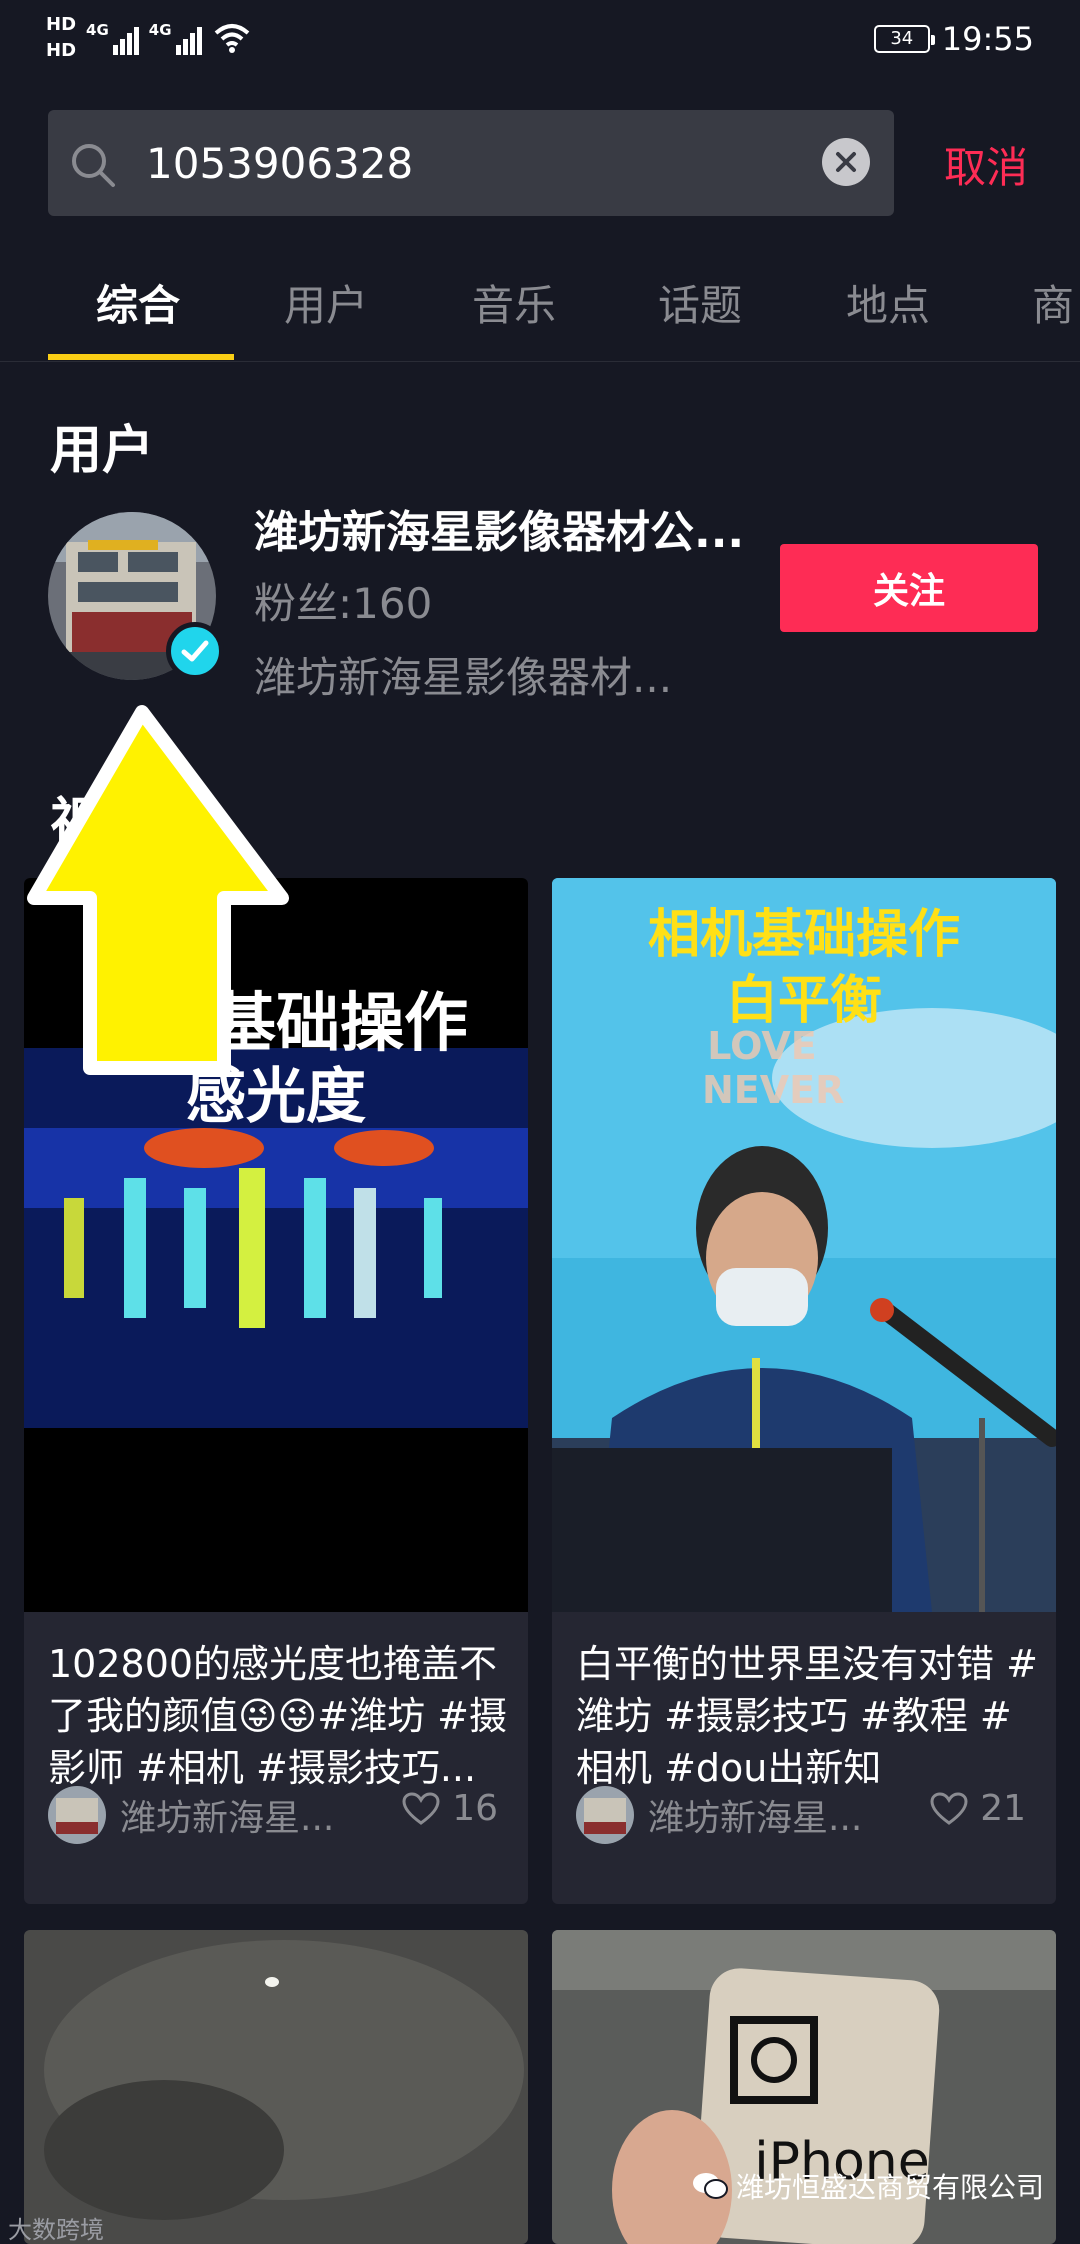 Image resolution: width=1080 pixels, height=2244 pixels. What do you see at coordinates (986, 164) in the screenshot?
I see `cancel-button: 取消` at bounding box center [986, 164].